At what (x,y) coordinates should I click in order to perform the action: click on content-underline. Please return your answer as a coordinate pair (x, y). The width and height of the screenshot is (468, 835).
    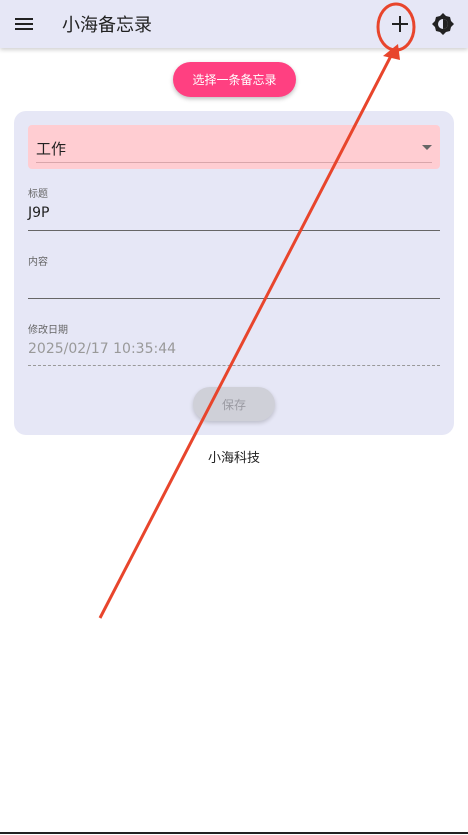
    Looking at the image, I should click on (234, 298).